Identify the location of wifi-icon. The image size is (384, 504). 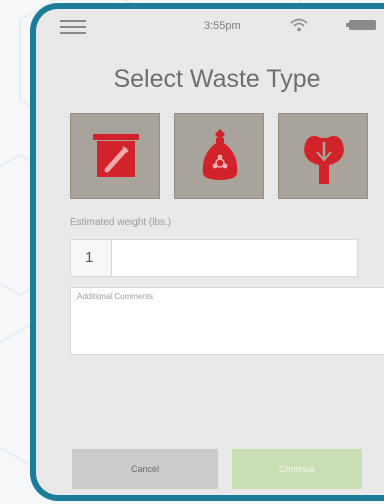
(299, 25).